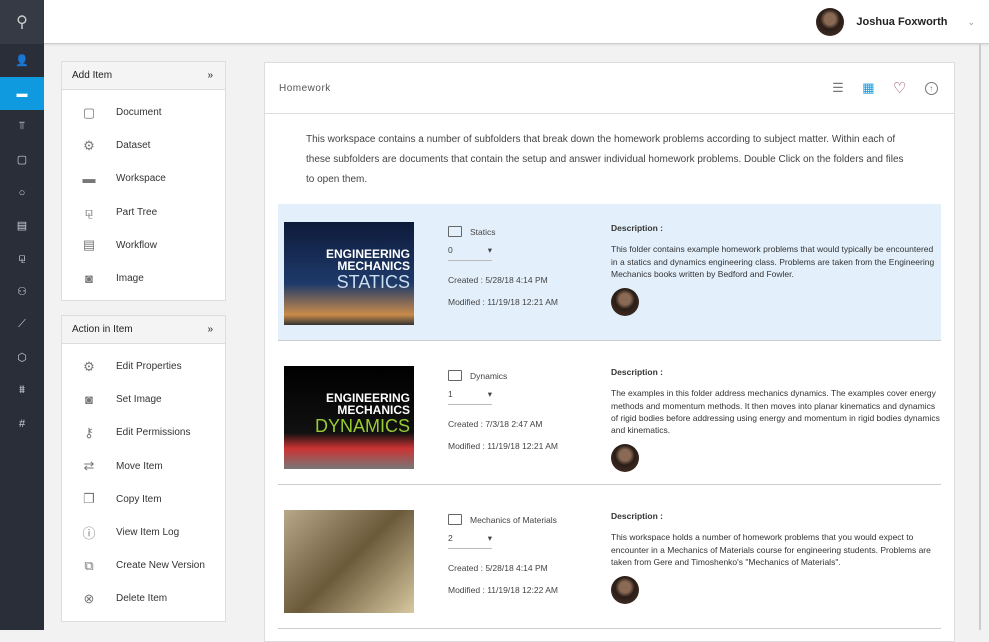 The height and width of the screenshot is (642, 989). I want to click on calendar-icon: ▤, so click(22, 226).